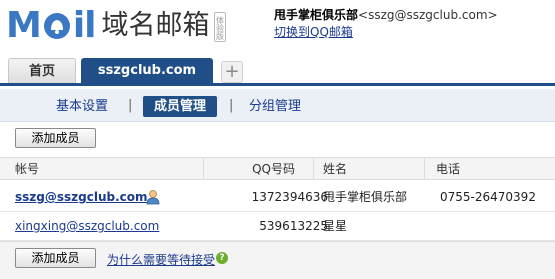 This screenshot has height=279, width=555. Describe the element at coordinates (273, 169) in the screenshot. I see `column-header-qq: QQ号码` at that location.